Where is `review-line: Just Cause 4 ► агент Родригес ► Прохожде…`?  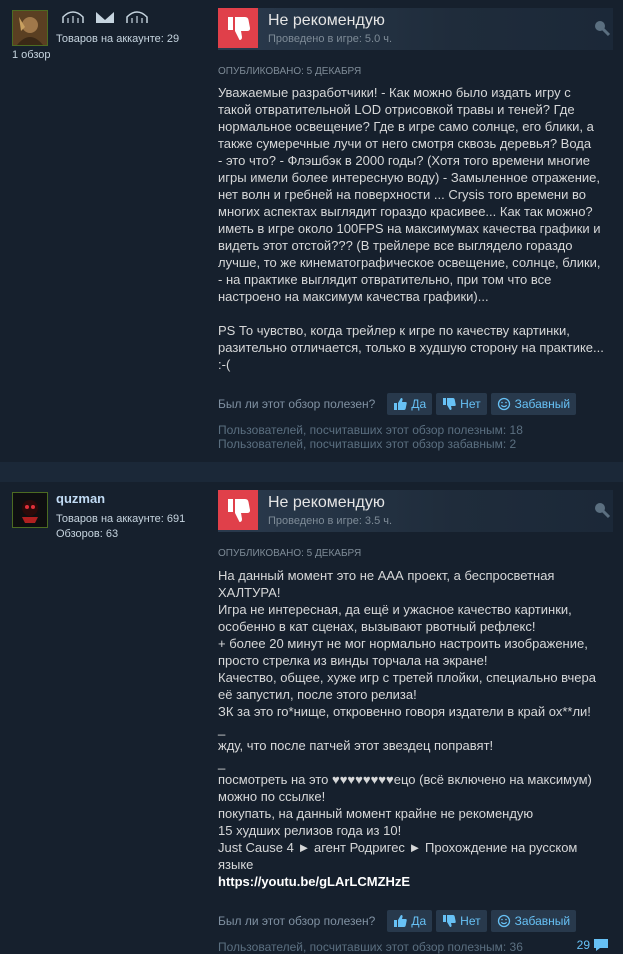 review-line: Just Cause 4 ► агент Родригес ► Прохожде… is located at coordinates (398, 847).